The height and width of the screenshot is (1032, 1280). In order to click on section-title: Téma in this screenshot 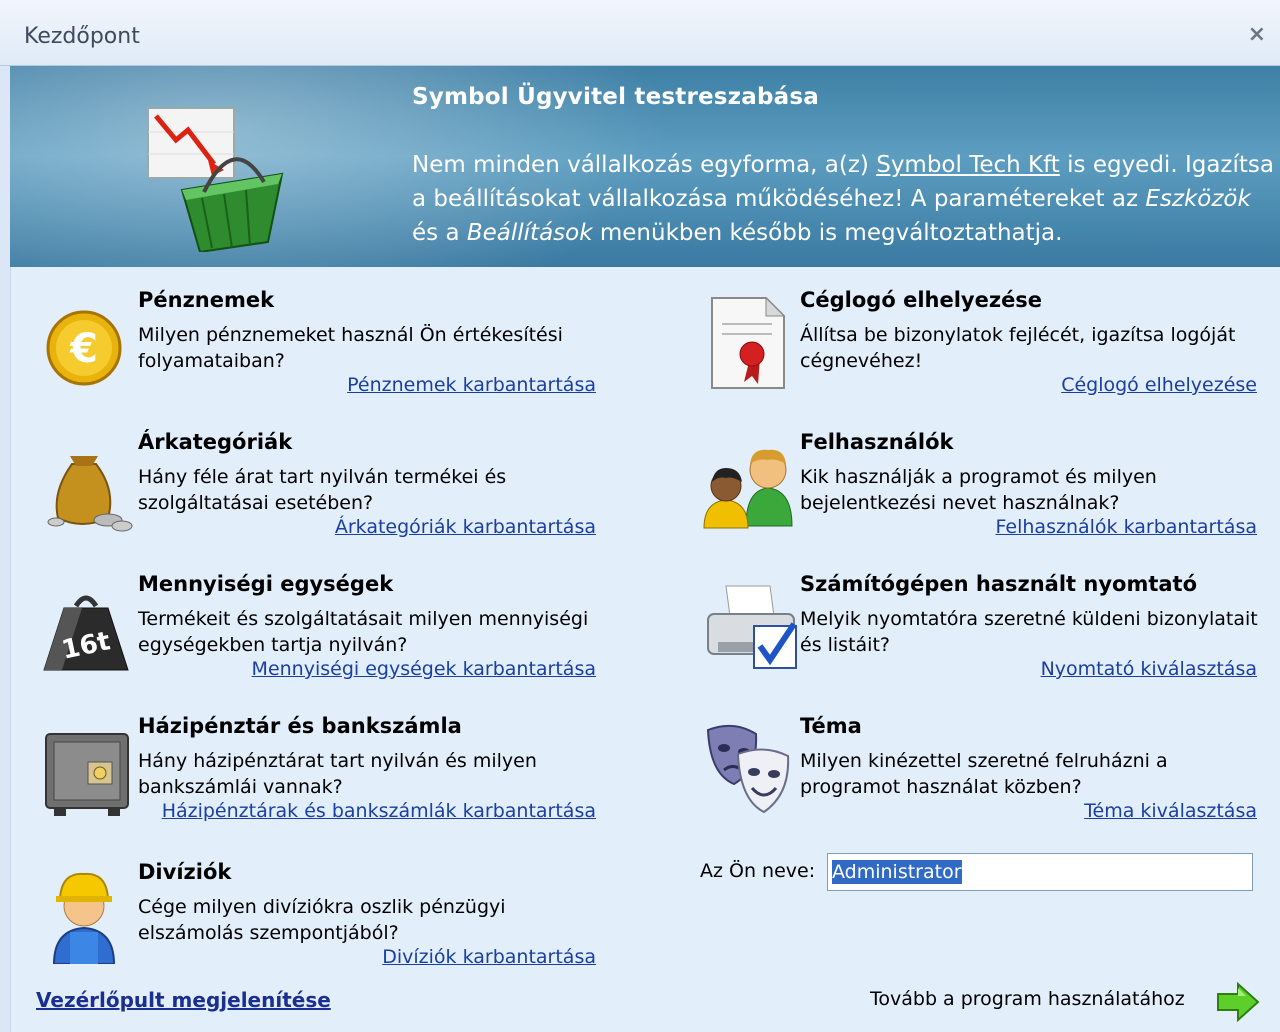, I will do `click(831, 726)`.